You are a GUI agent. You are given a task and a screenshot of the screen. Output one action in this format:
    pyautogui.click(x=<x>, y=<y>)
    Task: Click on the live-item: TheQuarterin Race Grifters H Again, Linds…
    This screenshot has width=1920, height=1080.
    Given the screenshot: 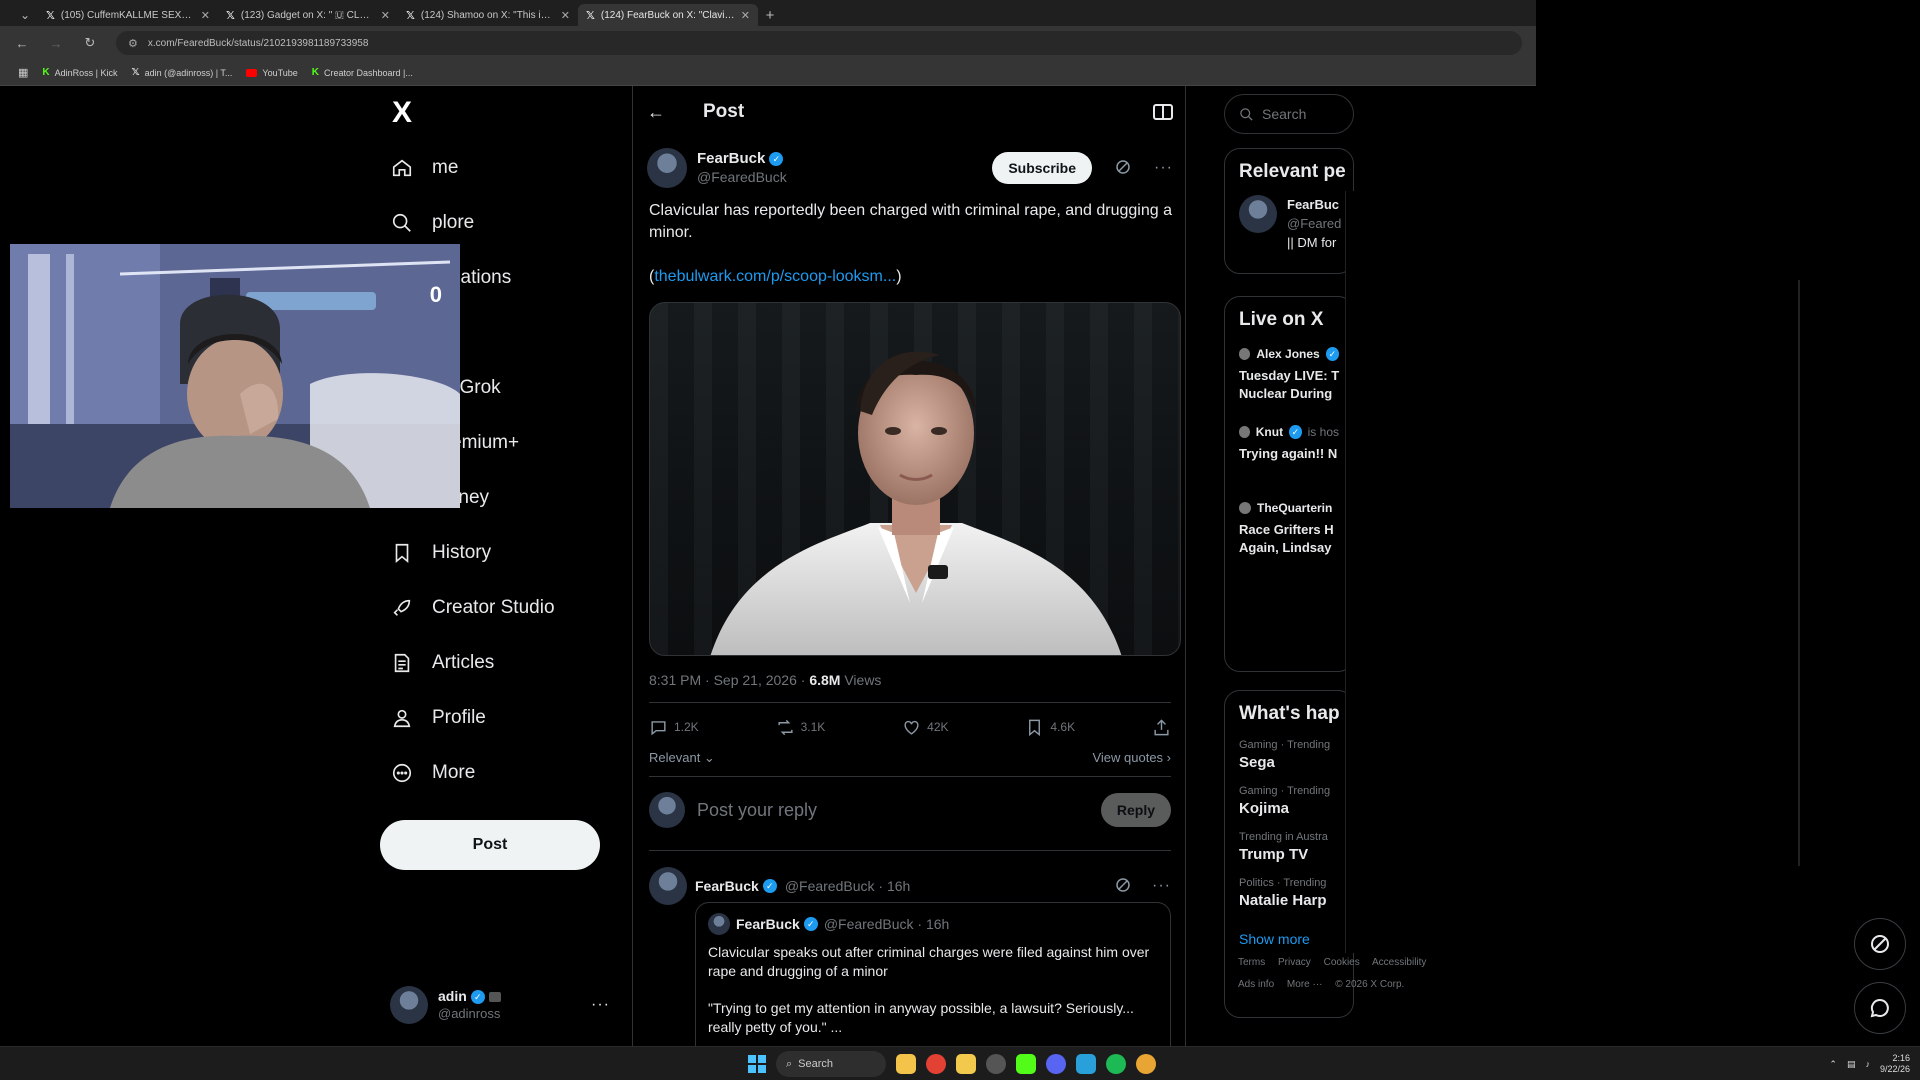 What is the action you would take?
    pyautogui.click(x=1289, y=529)
    